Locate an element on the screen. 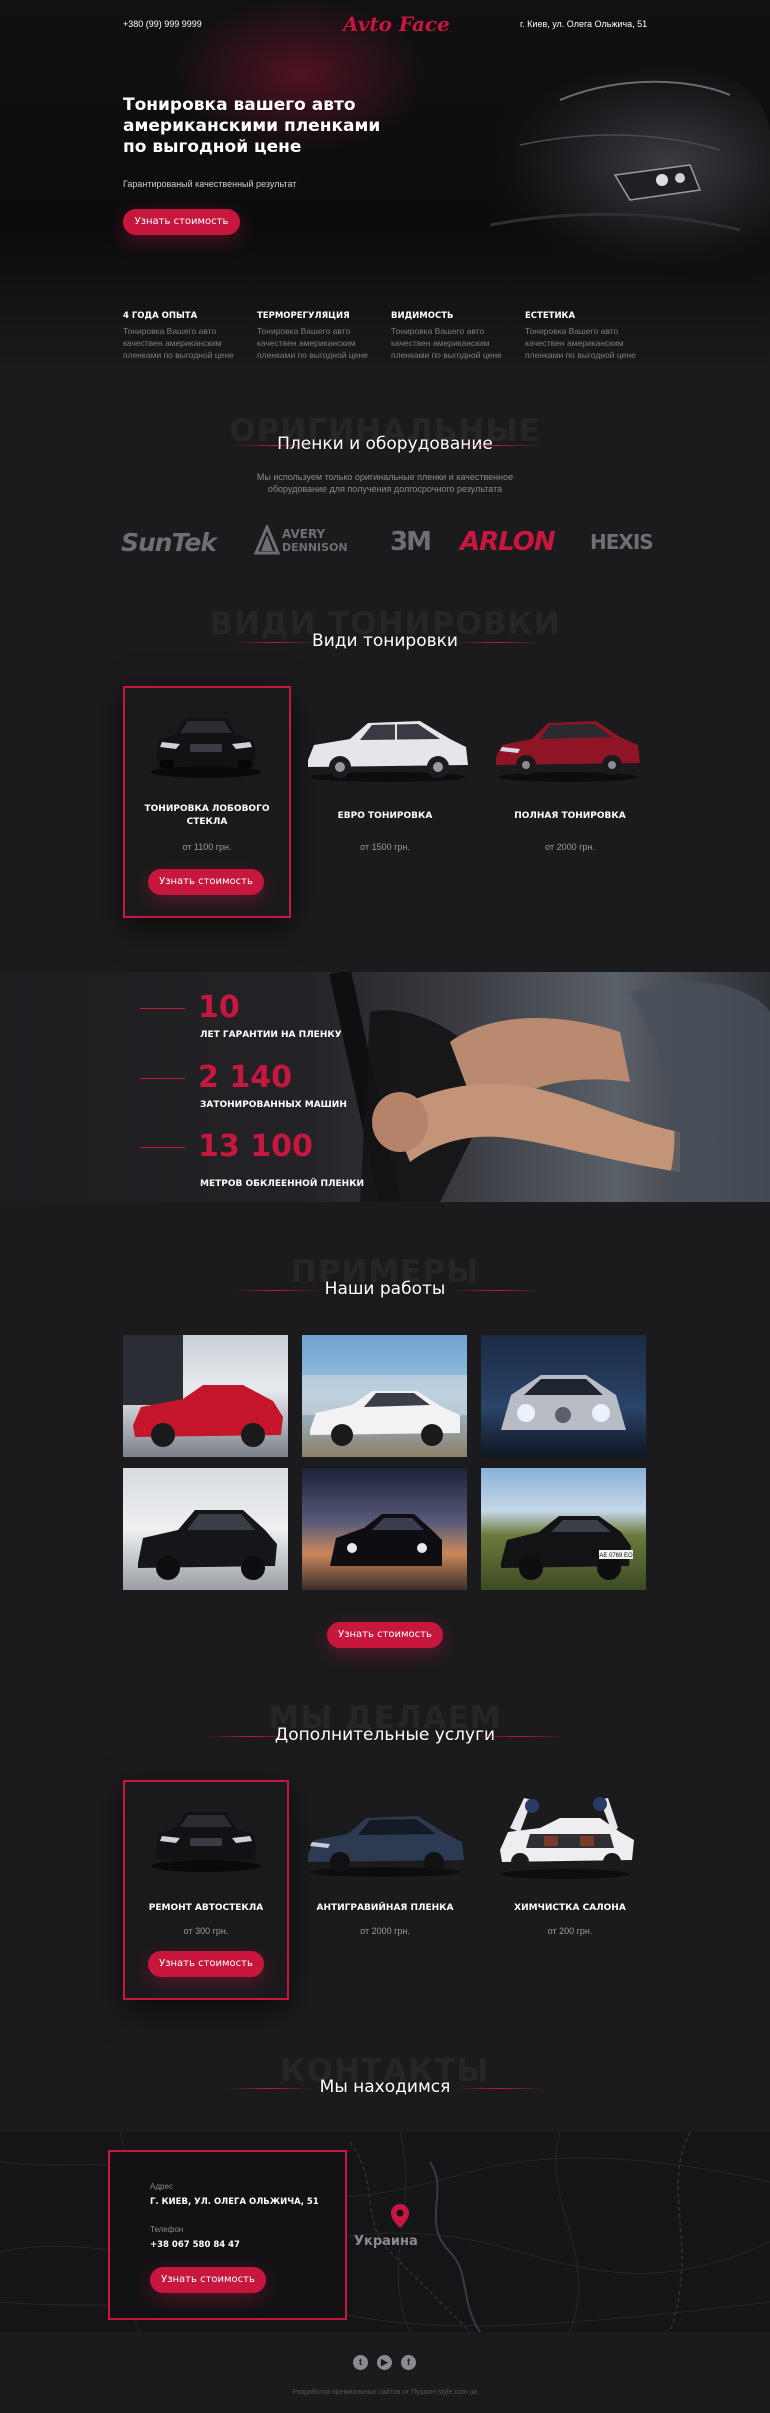  brand-avery-logo: AVERY DENNISON is located at coordinates (315, 541).